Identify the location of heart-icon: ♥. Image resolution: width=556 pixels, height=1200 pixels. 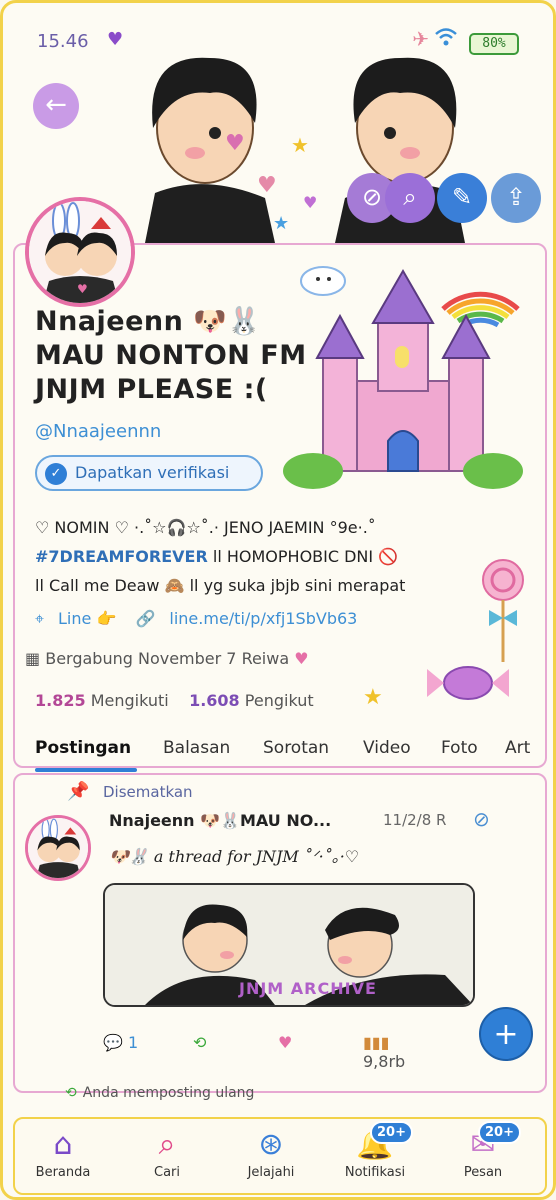
(301, 658).